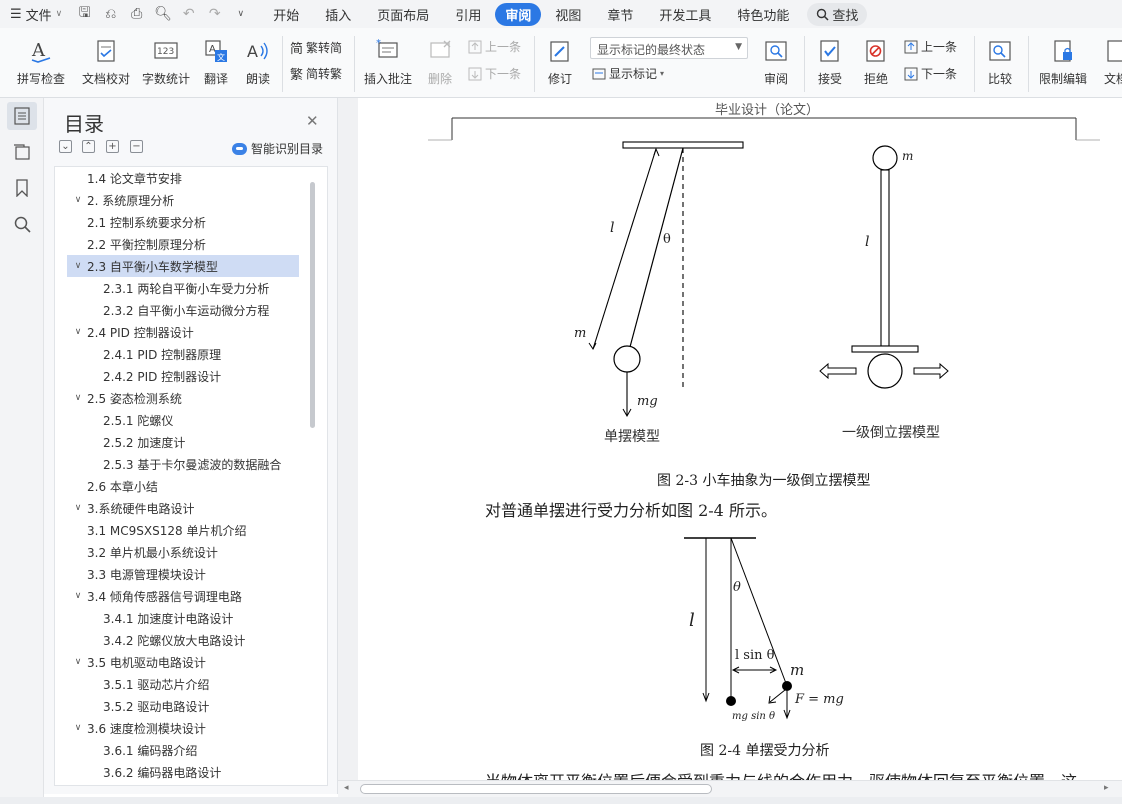 The image size is (1122, 804). What do you see at coordinates (776, 57) in the screenshot?
I see `review-pane-button: 审阅` at bounding box center [776, 57].